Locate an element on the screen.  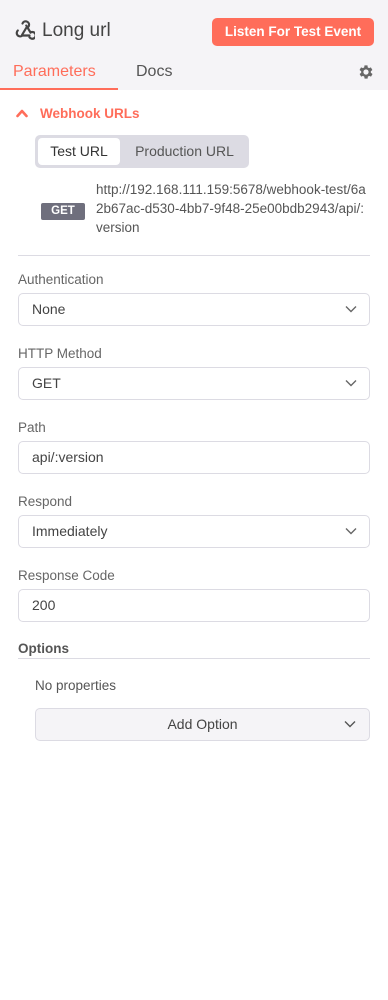
chevron-up-icon is located at coordinates (22, 113).